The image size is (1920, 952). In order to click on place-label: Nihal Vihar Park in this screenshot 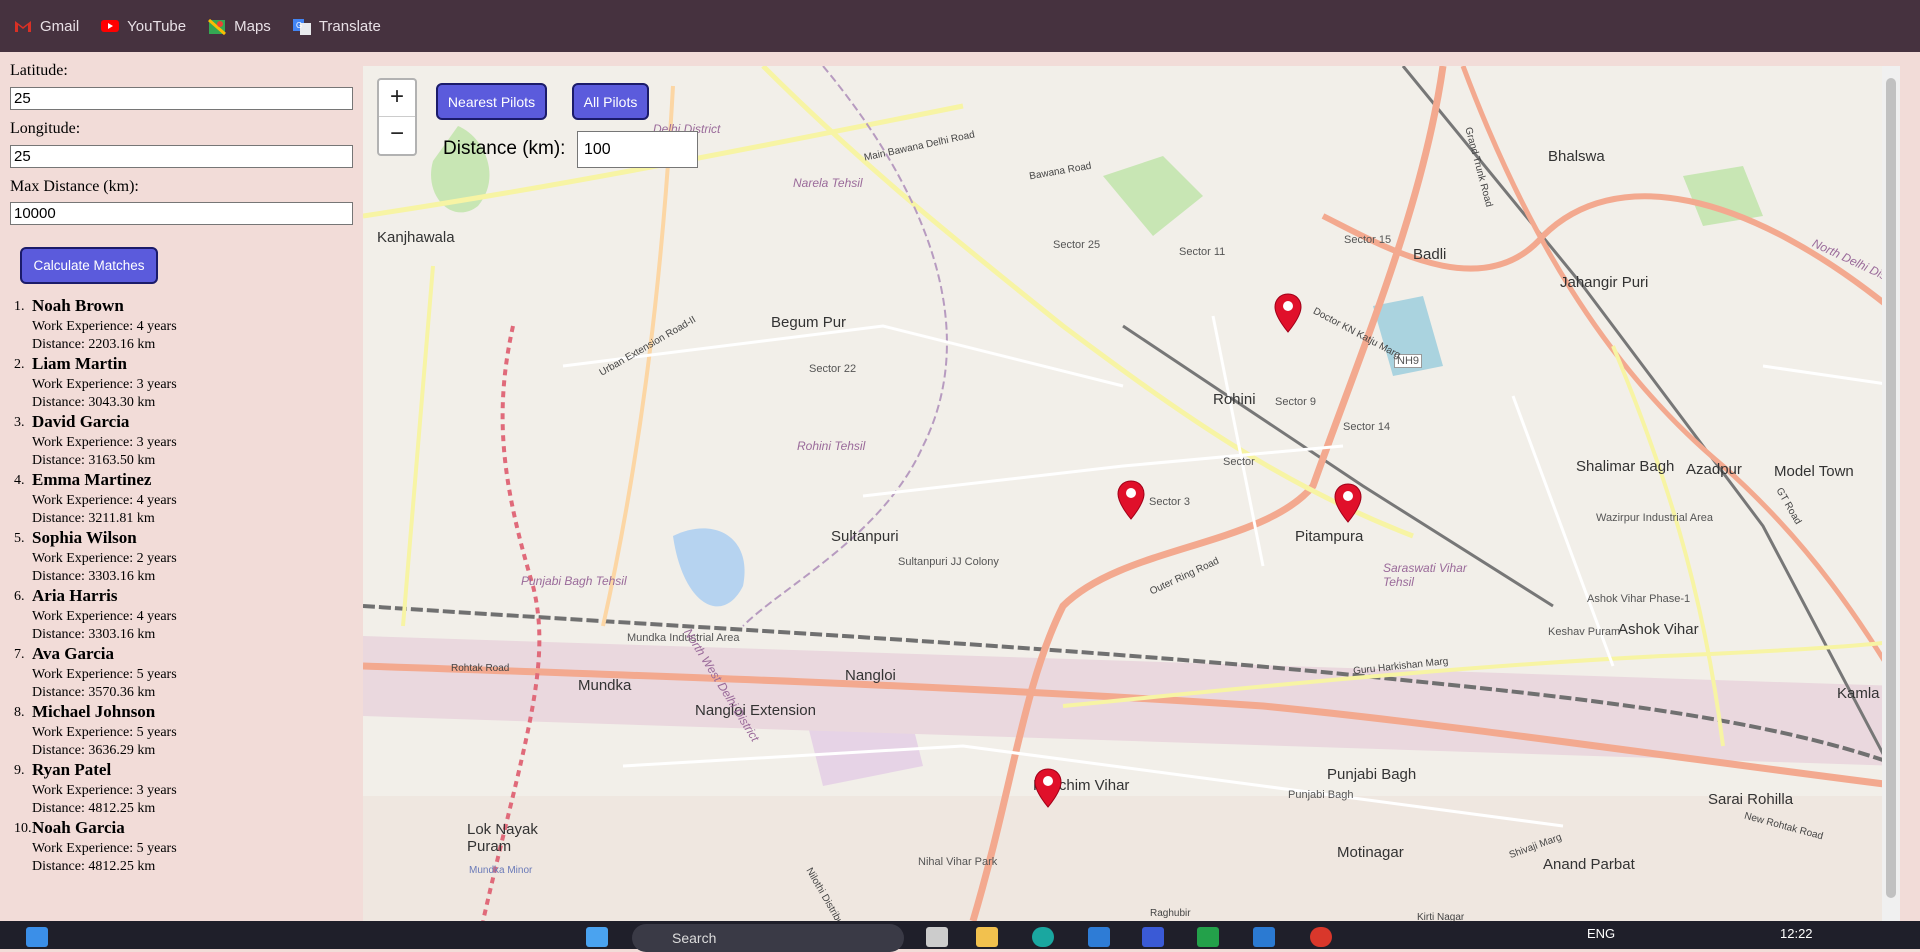, I will do `click(958, 862)`.